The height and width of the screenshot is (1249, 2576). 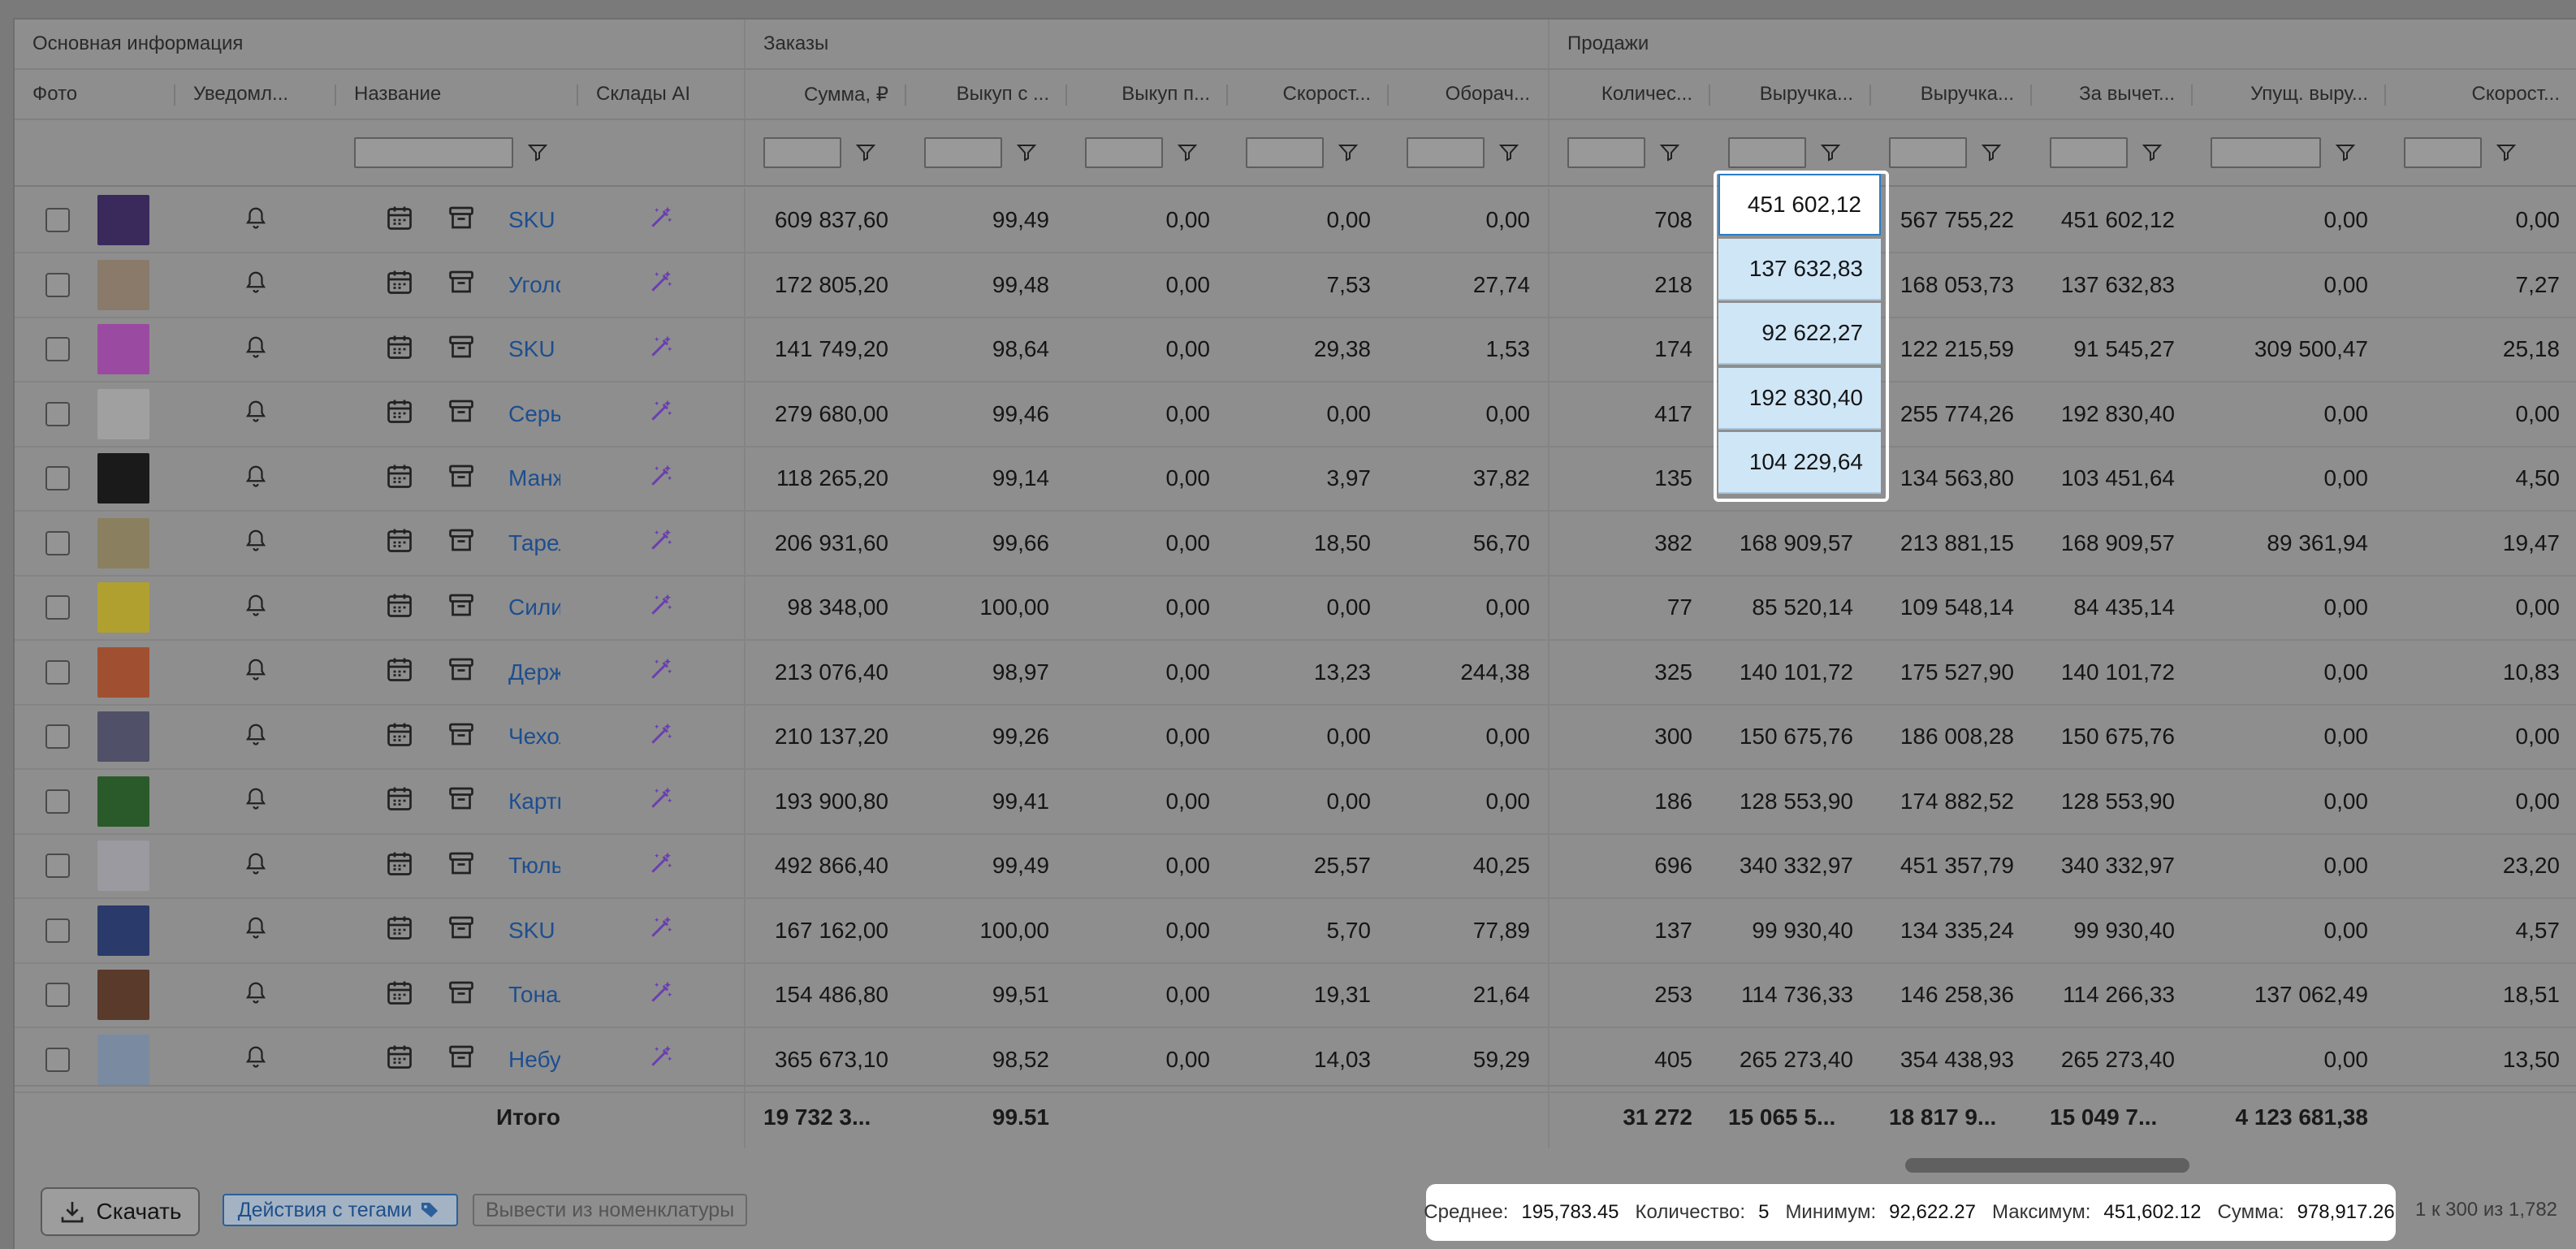 I want to click on net-cell: 192 830,40, so click(x=2112, y=414).